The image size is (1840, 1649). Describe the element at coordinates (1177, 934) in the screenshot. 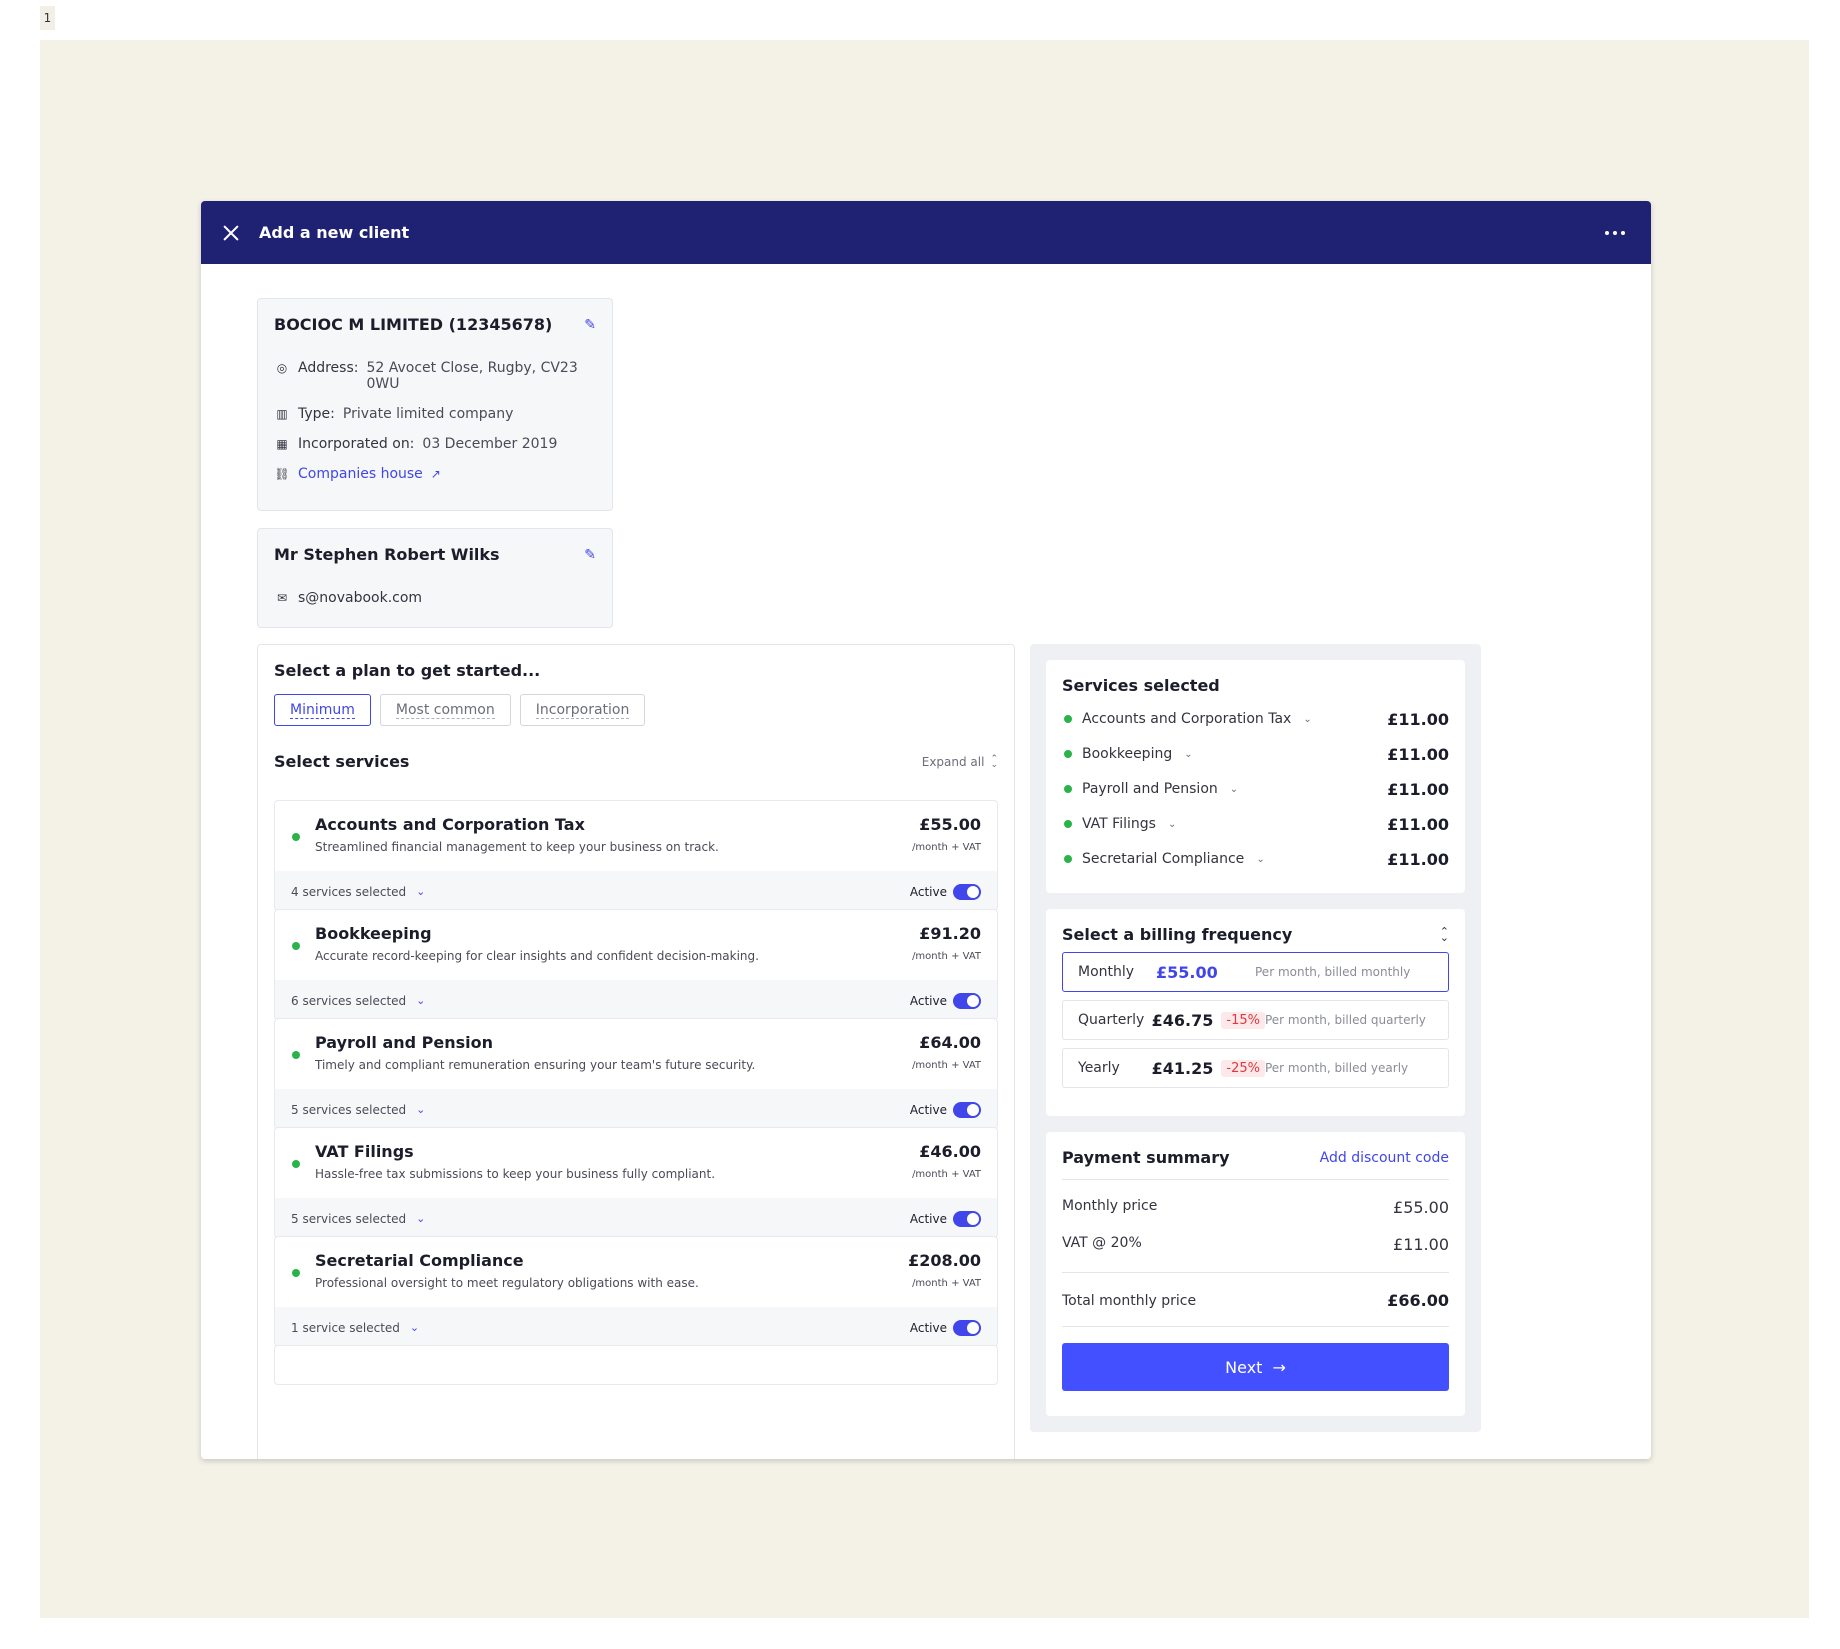

I see `billing-frequency-title: Select a billing frequency` at that location.